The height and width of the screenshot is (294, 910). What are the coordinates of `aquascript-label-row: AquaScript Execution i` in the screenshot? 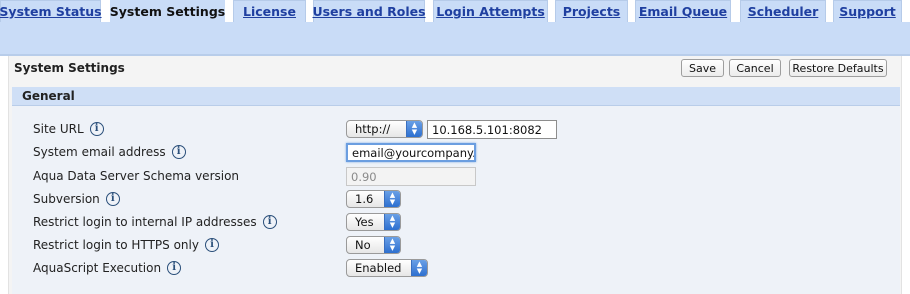 It's located at (107, 268).